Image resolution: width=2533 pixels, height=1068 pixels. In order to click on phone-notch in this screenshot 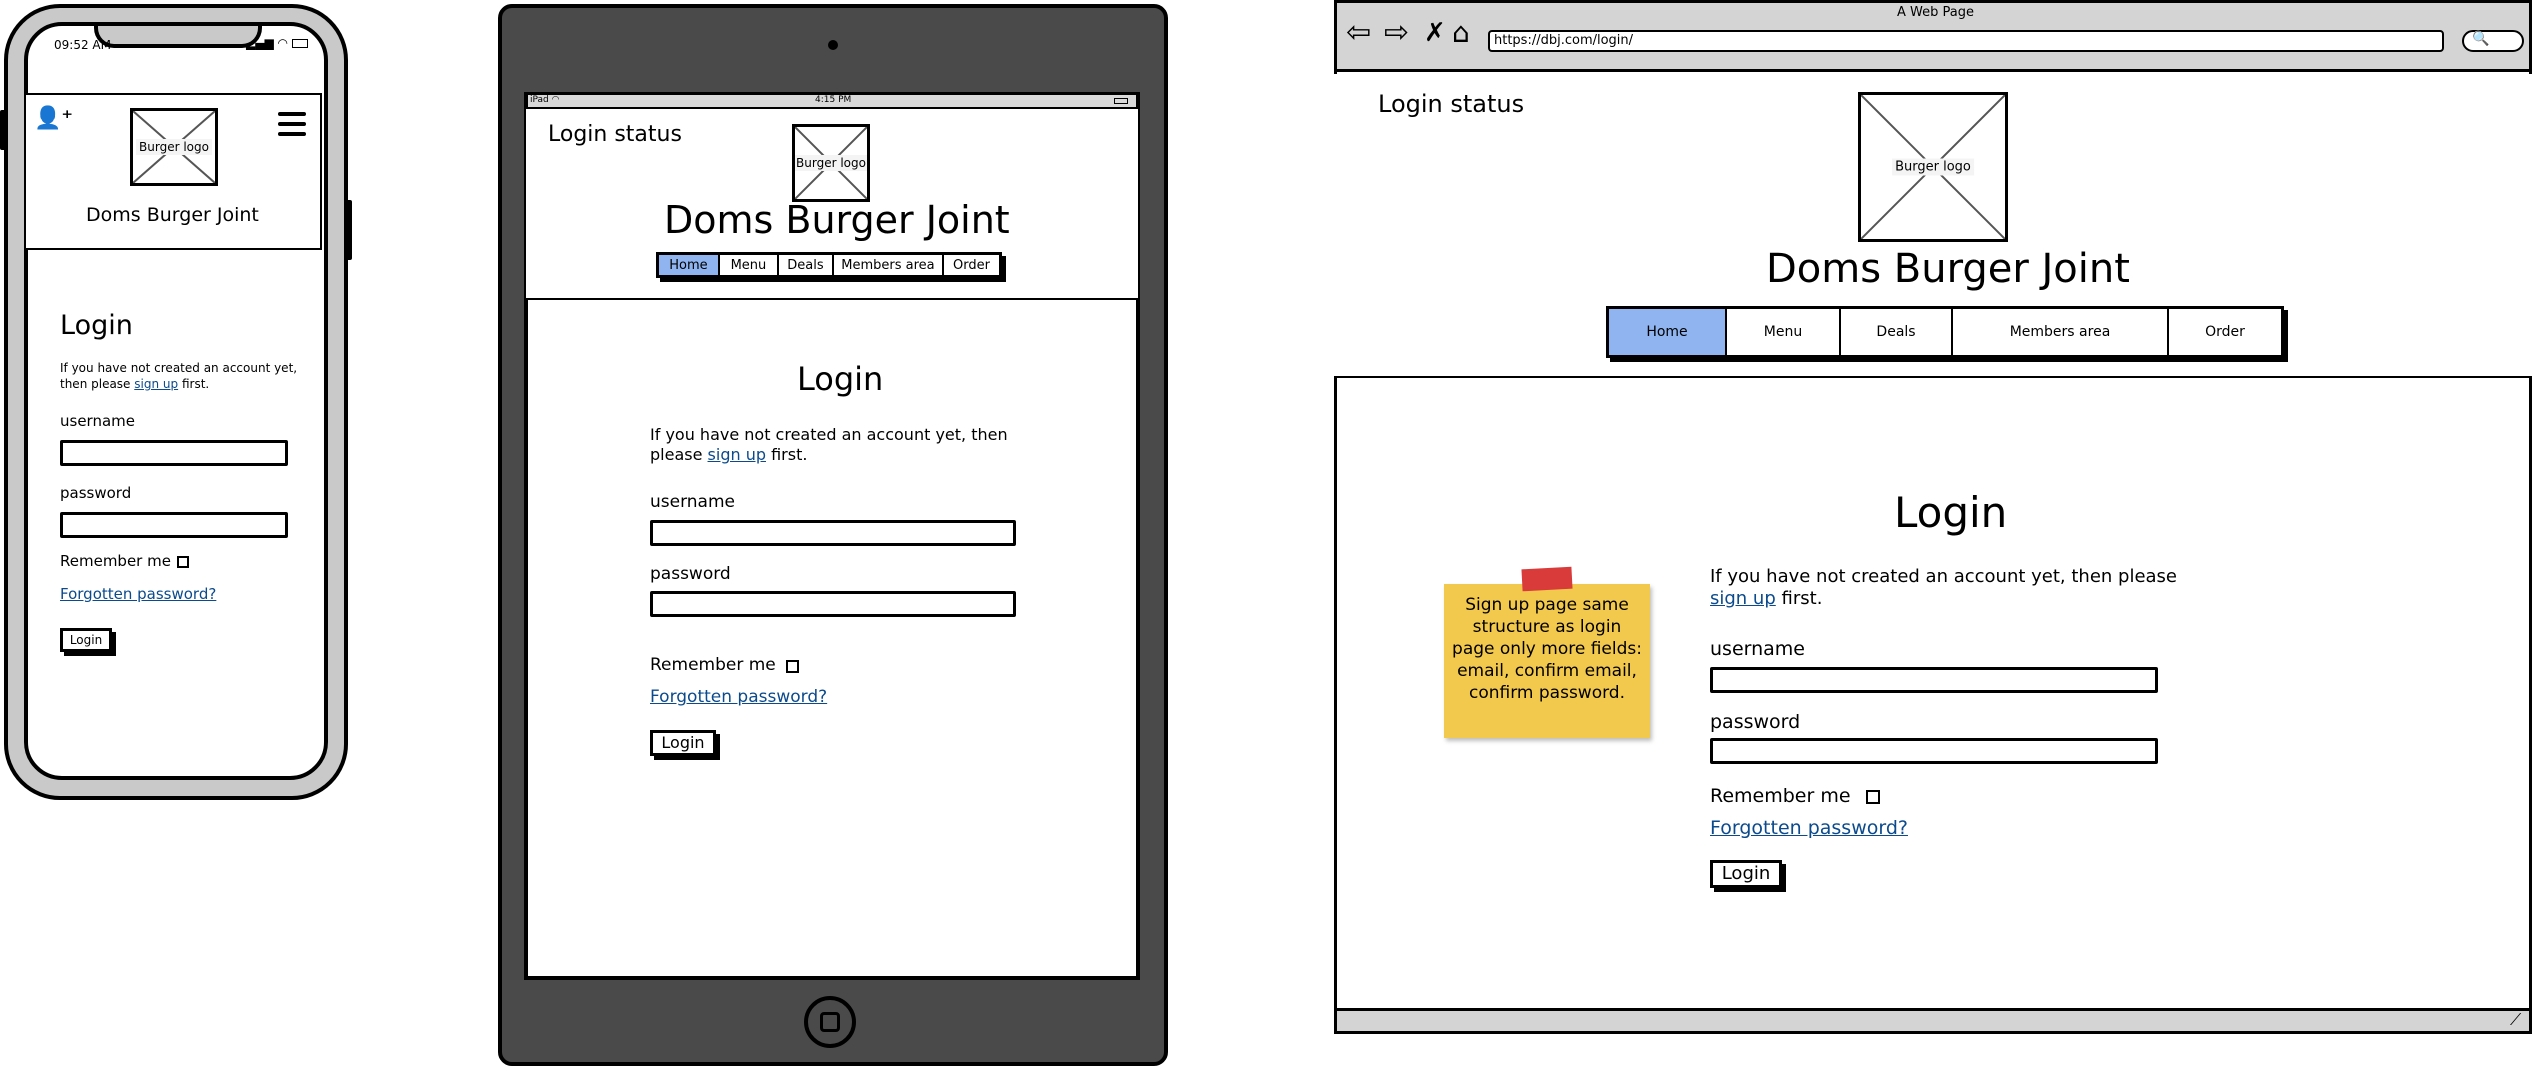, I will do `click(178, 37)`.